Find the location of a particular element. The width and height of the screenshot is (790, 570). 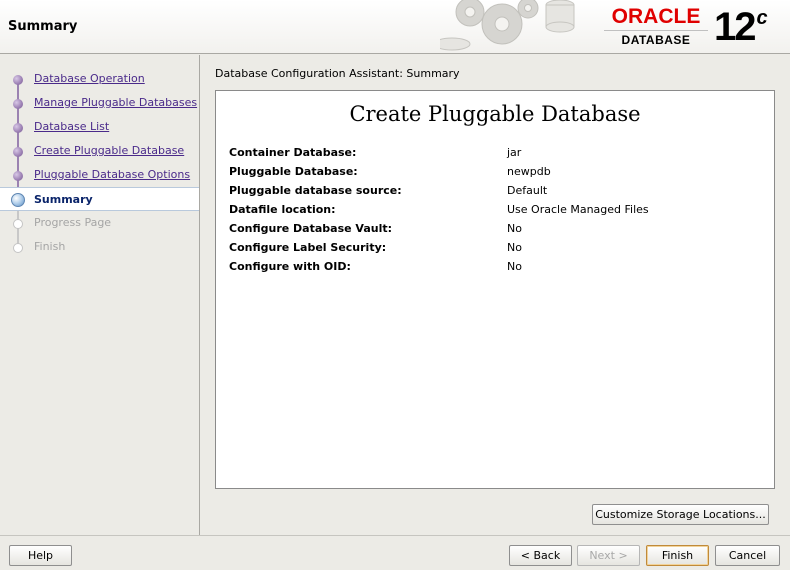

step-current-icon is located at coordinates (18, 200).